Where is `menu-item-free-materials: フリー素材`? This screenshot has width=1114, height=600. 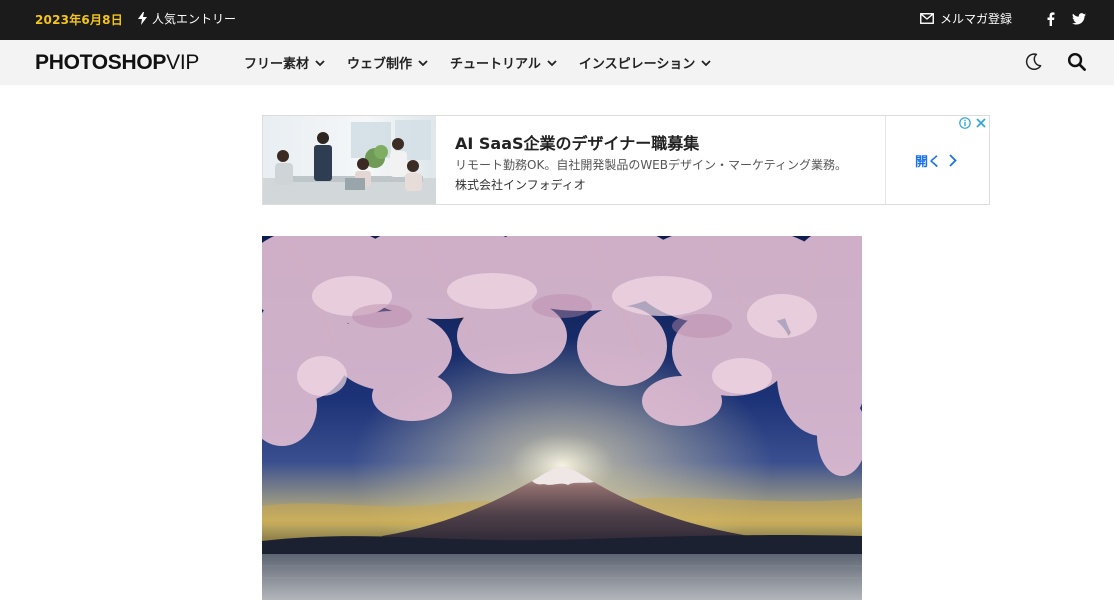 menu-item-free-materials: フリー素材 is located at coordinates (284, 62).